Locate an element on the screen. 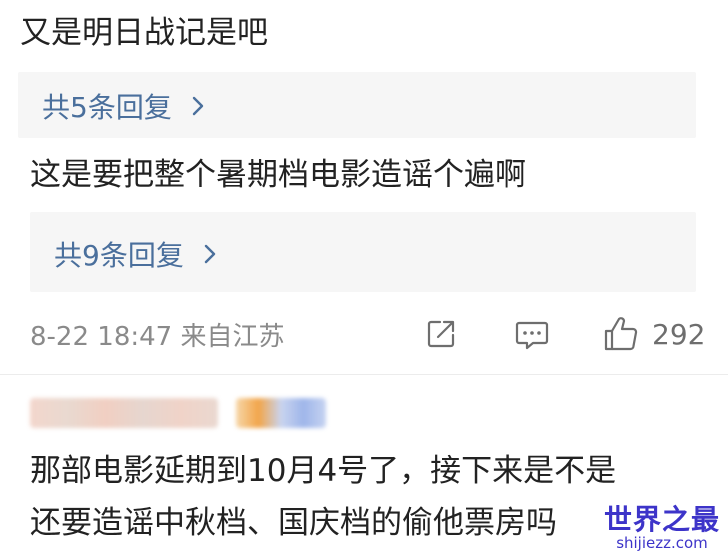 Image resolution: width=728 pixels, height=557 pixels. watermark-title: 世界之最 is located at coordinates (661, 519).